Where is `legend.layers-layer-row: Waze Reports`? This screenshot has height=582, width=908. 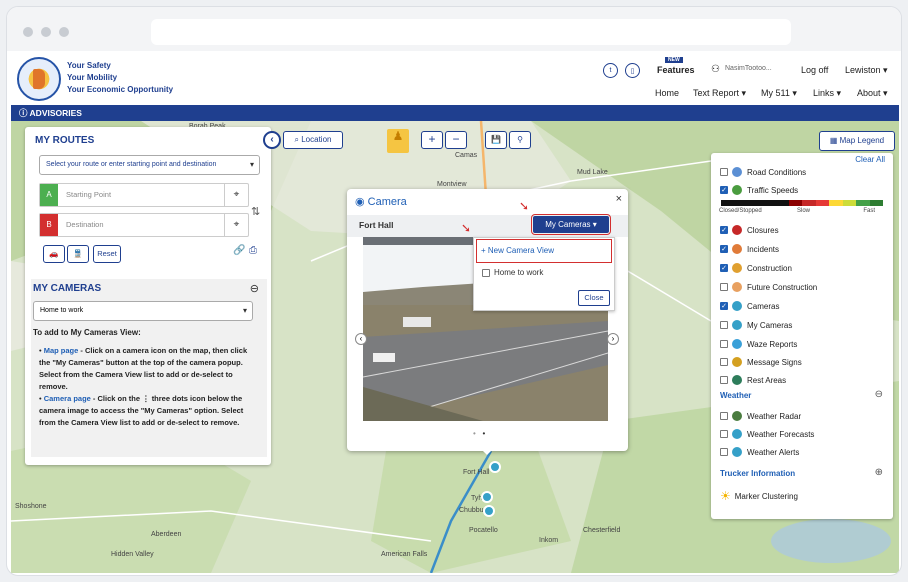
legend.layers-layer-row: Waze Reports is located at coordinates (758, 344).